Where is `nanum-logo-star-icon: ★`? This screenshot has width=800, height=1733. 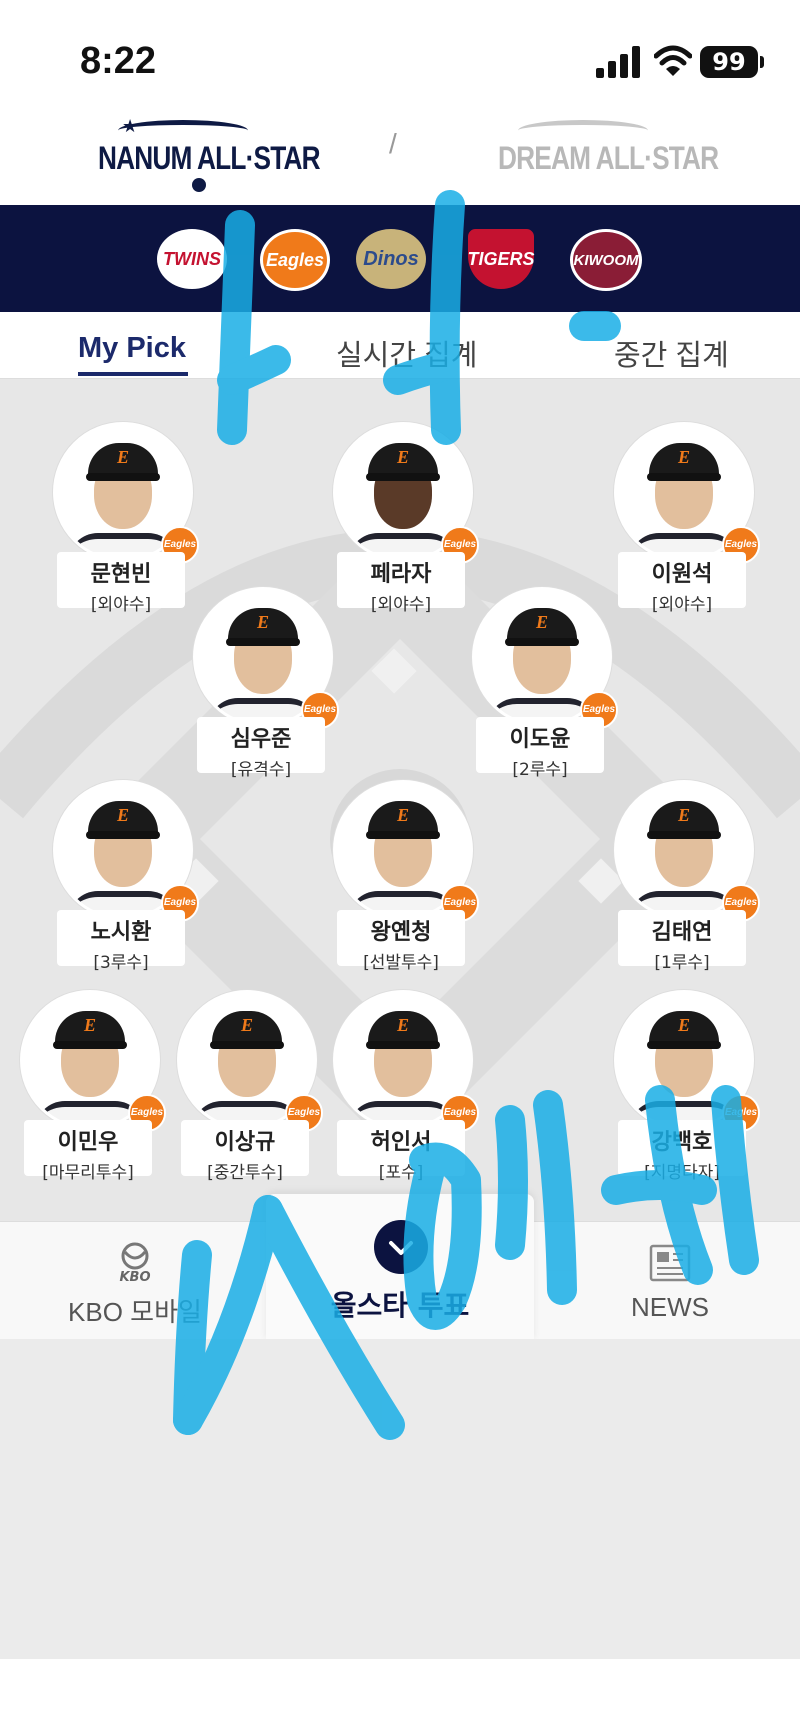 nanum-logo-star-icon: ★ is located at coordinates (130, 126).